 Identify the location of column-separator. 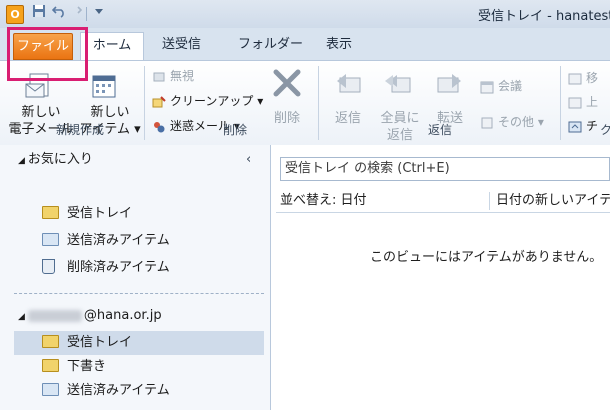
(489, 201).